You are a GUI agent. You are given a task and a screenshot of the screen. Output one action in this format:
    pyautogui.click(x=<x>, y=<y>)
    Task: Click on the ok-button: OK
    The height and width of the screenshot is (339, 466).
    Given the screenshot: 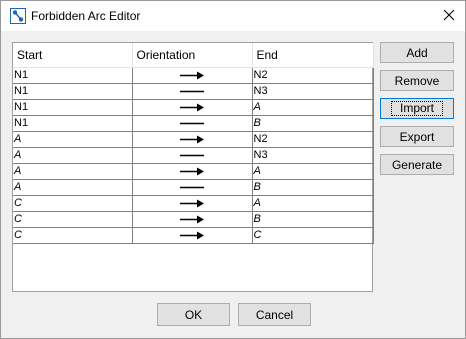 What is the action you would take?
    pyautogui.click(x=193, y=314)
    